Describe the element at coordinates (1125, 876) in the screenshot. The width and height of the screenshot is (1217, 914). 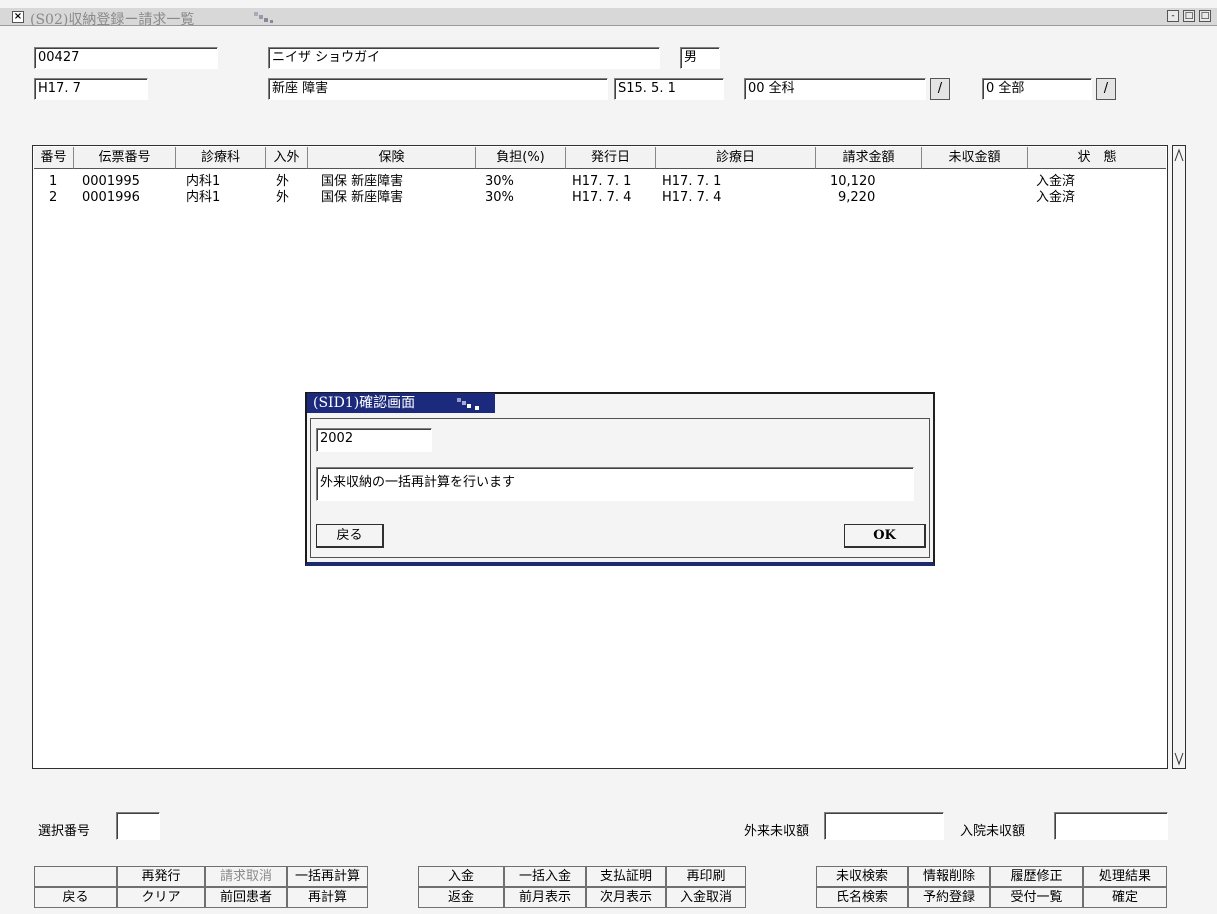
I see `fkey-results-button: 処理結果` at that location.